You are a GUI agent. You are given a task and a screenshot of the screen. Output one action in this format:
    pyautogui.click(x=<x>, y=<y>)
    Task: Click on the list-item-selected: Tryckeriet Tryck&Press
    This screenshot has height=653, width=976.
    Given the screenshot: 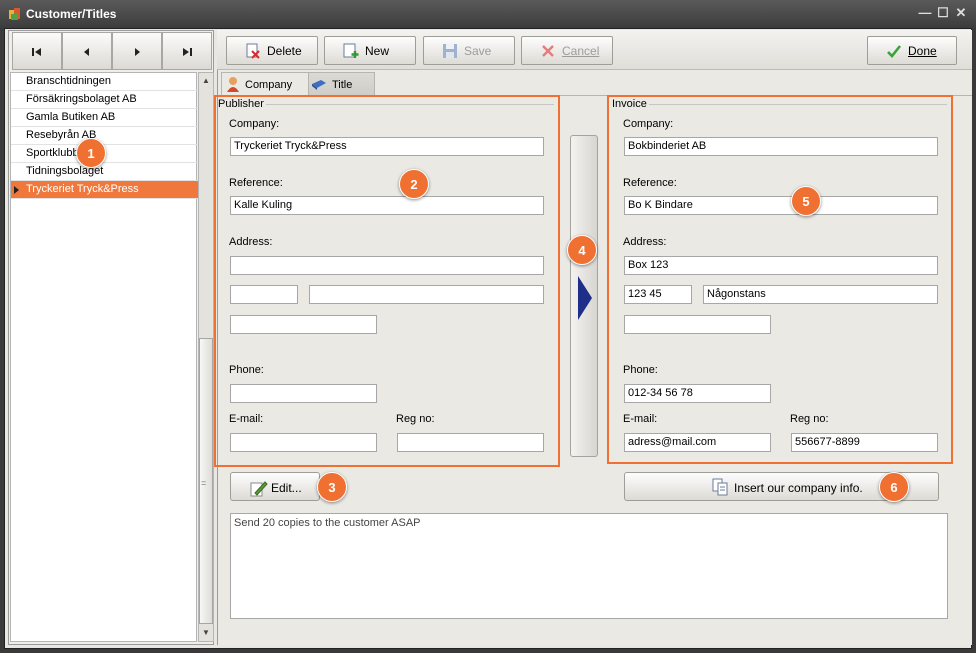 What is the action you would take?
    pyautogui.click(x=104, y=190)
    